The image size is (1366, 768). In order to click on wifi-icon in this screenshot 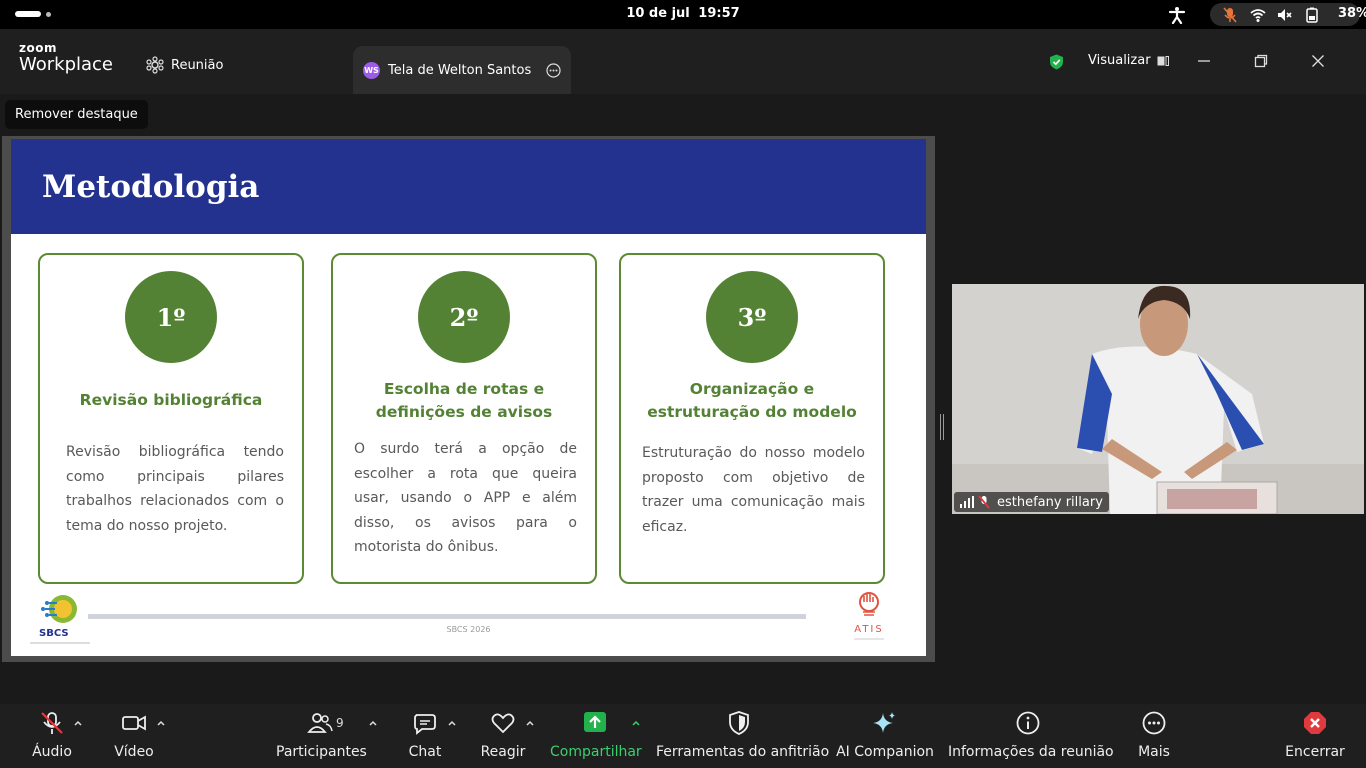, I will do `click(1258, 15)`.